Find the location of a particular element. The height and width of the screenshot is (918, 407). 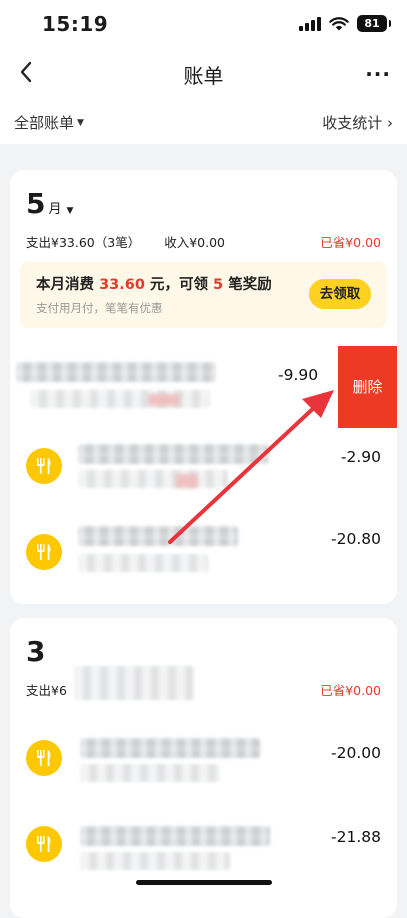

transaction-row: -20.80 is located at coordinates (203, 547).